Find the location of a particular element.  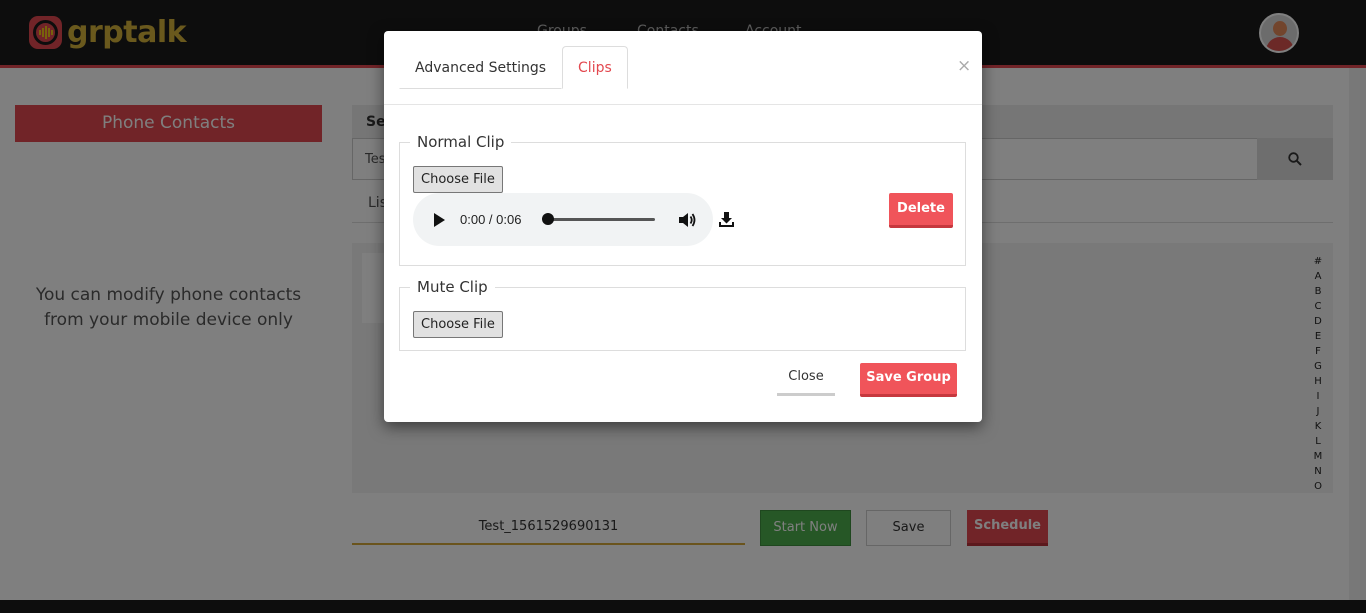

close-button: Close is located at coordinates (806, 379).